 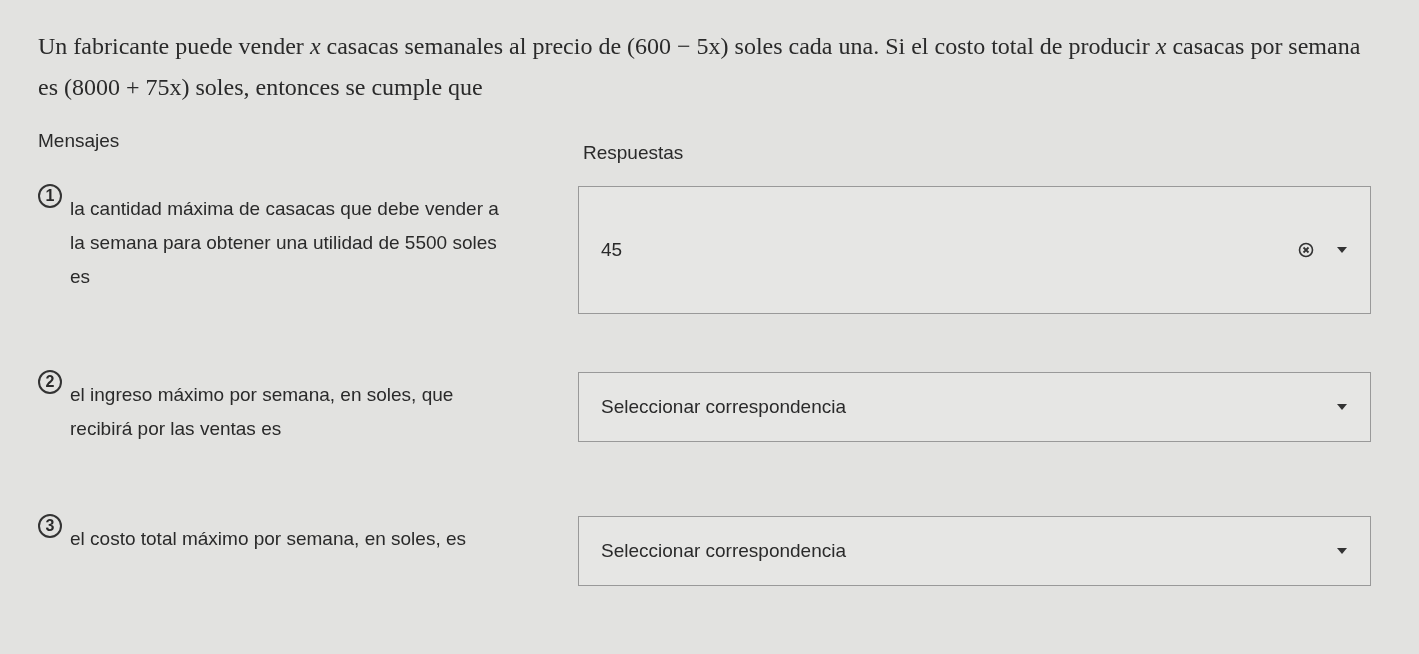 I want to click on messages-heading: Mensajes, so click(x=79, y=141).